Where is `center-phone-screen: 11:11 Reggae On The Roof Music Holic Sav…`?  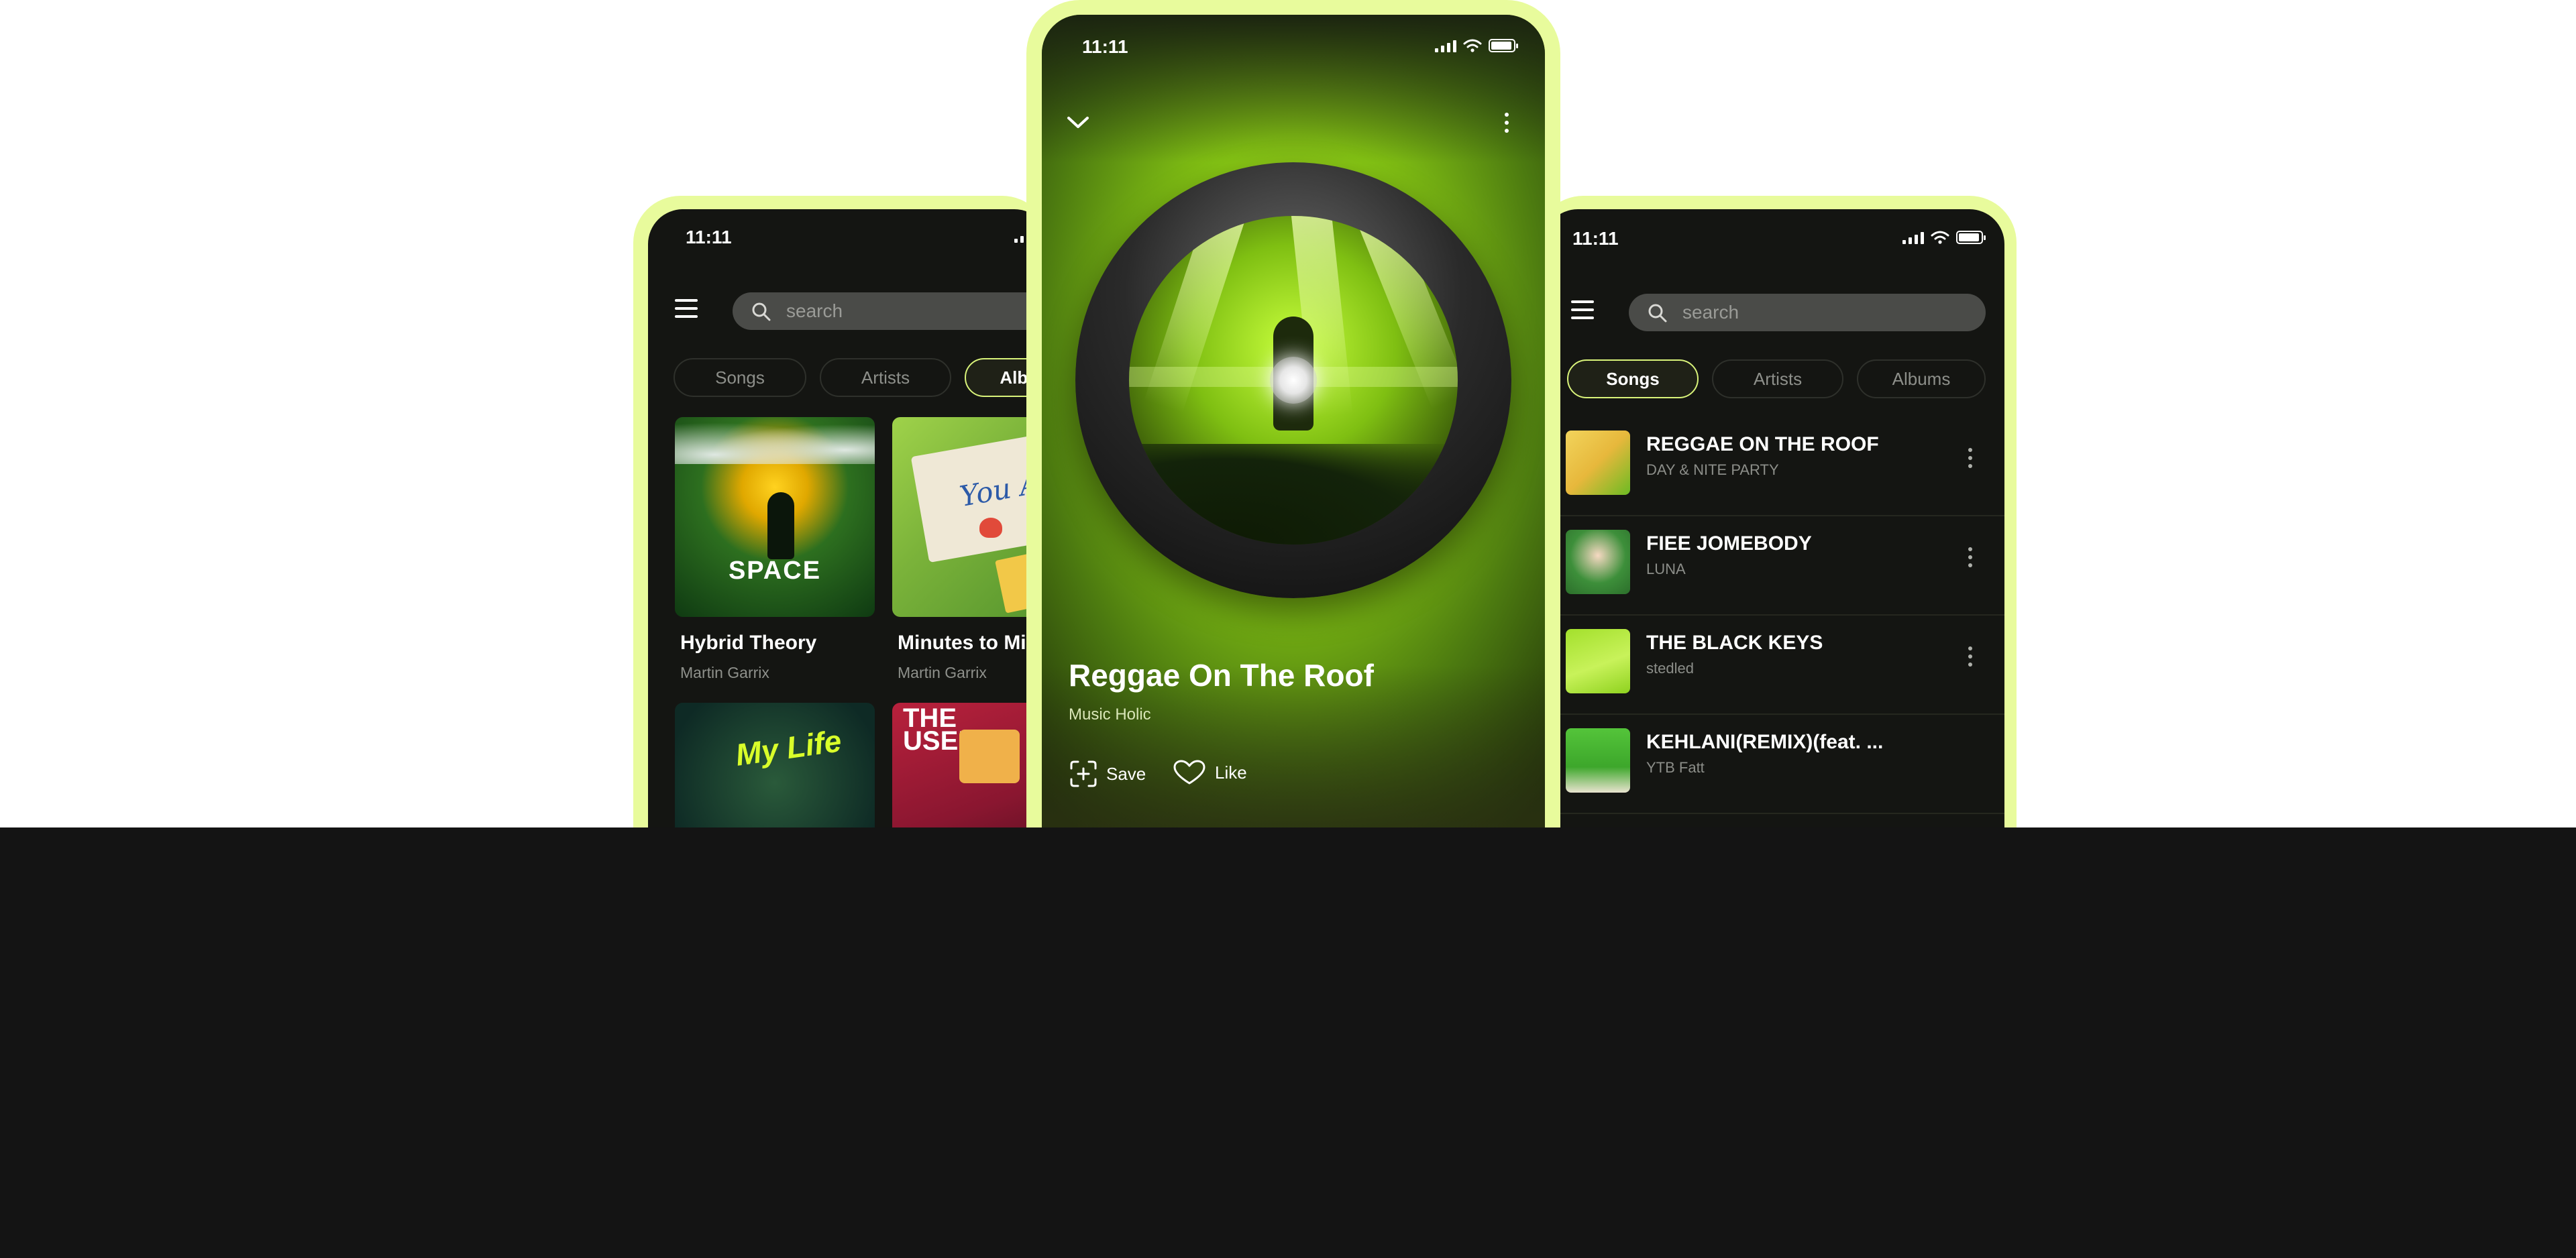 center-phone-screen: 11:11 Reggae On The Roof Music Holic Sav… is located at coordinates (1293, 421).